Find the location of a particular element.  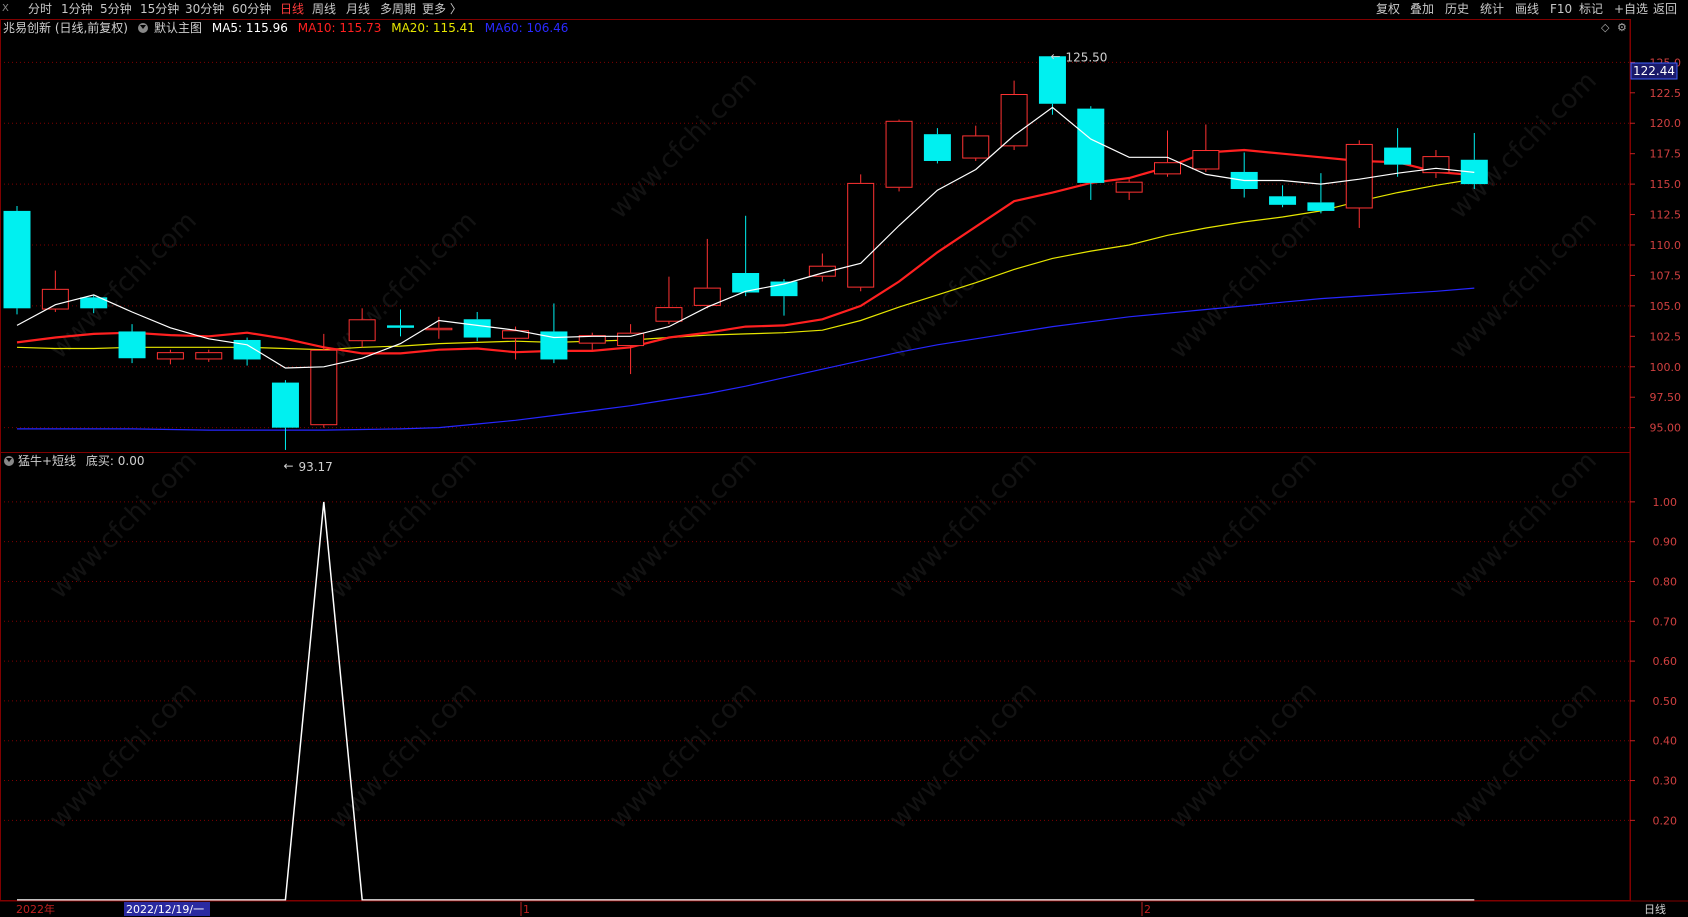

toolbar-right-item-2: 历史 is located at coordinates (1457, 9).